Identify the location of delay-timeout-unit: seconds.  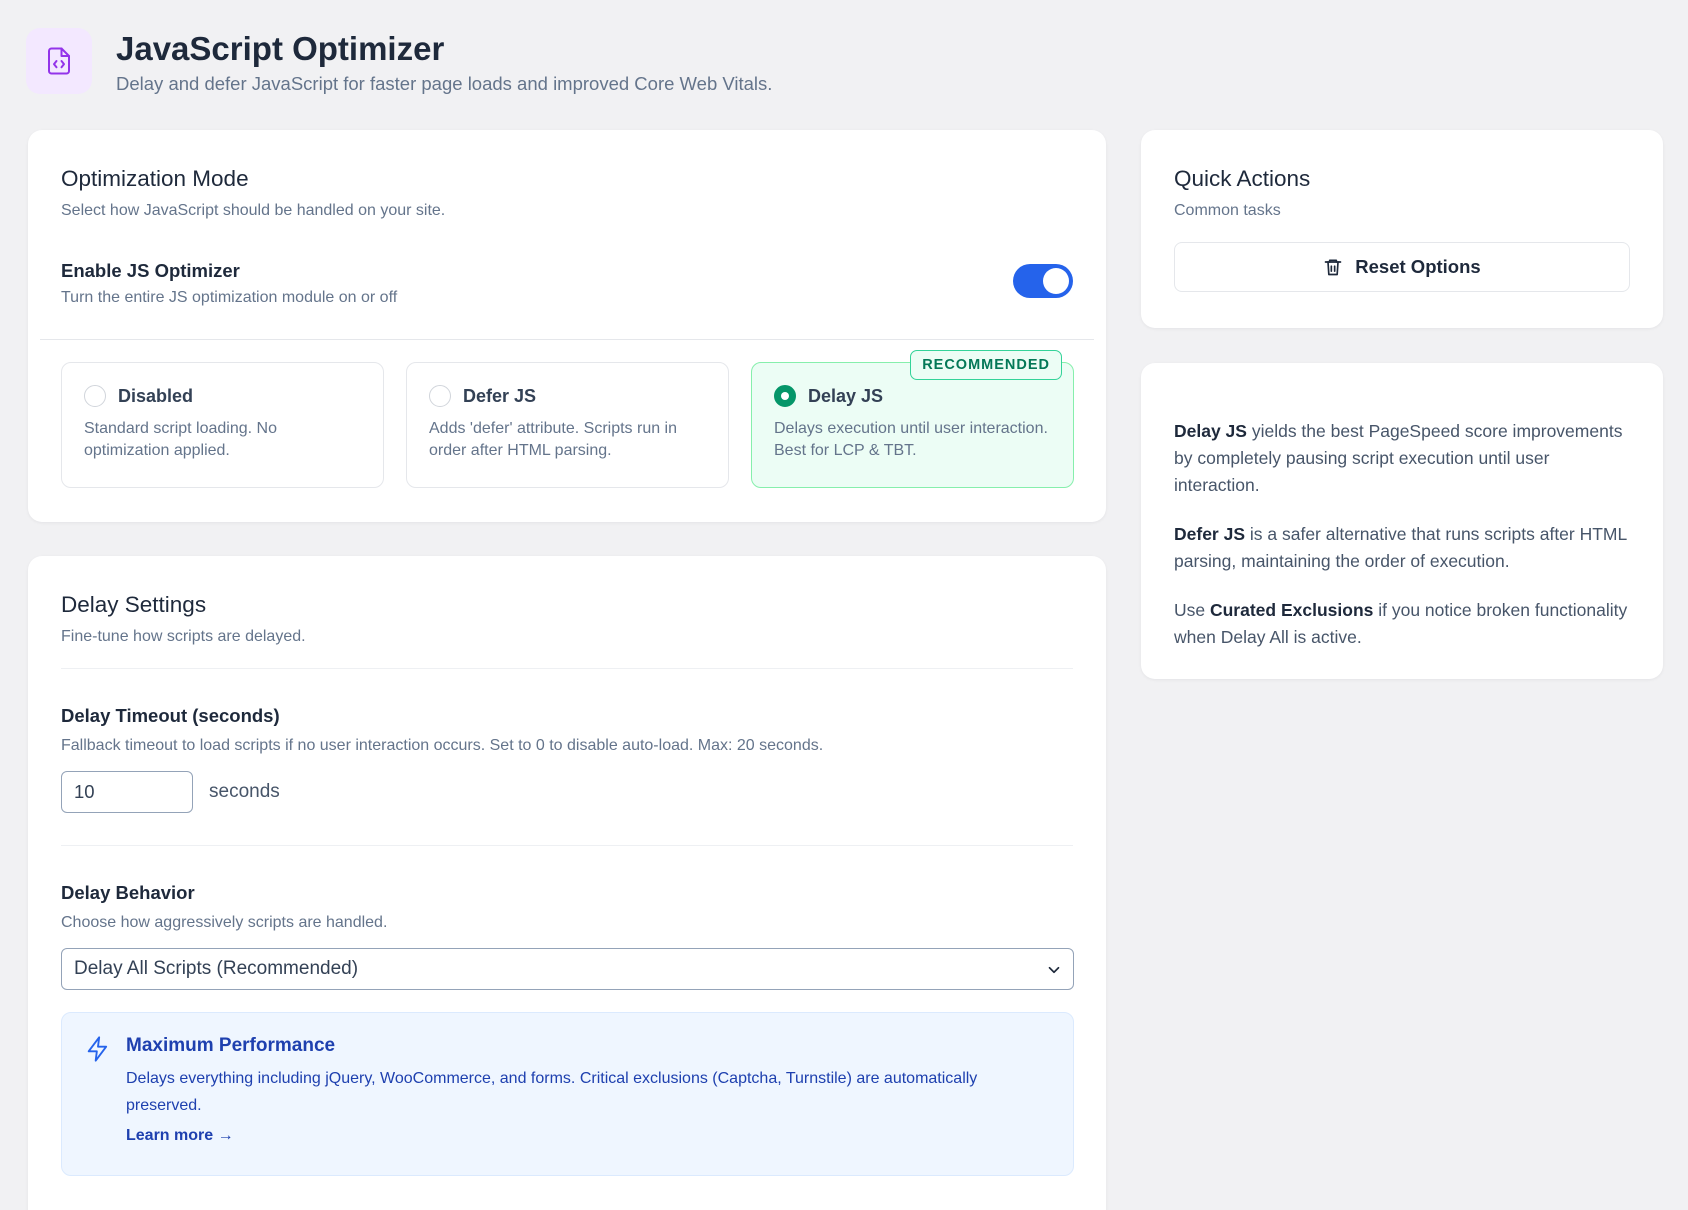
(244, 791).